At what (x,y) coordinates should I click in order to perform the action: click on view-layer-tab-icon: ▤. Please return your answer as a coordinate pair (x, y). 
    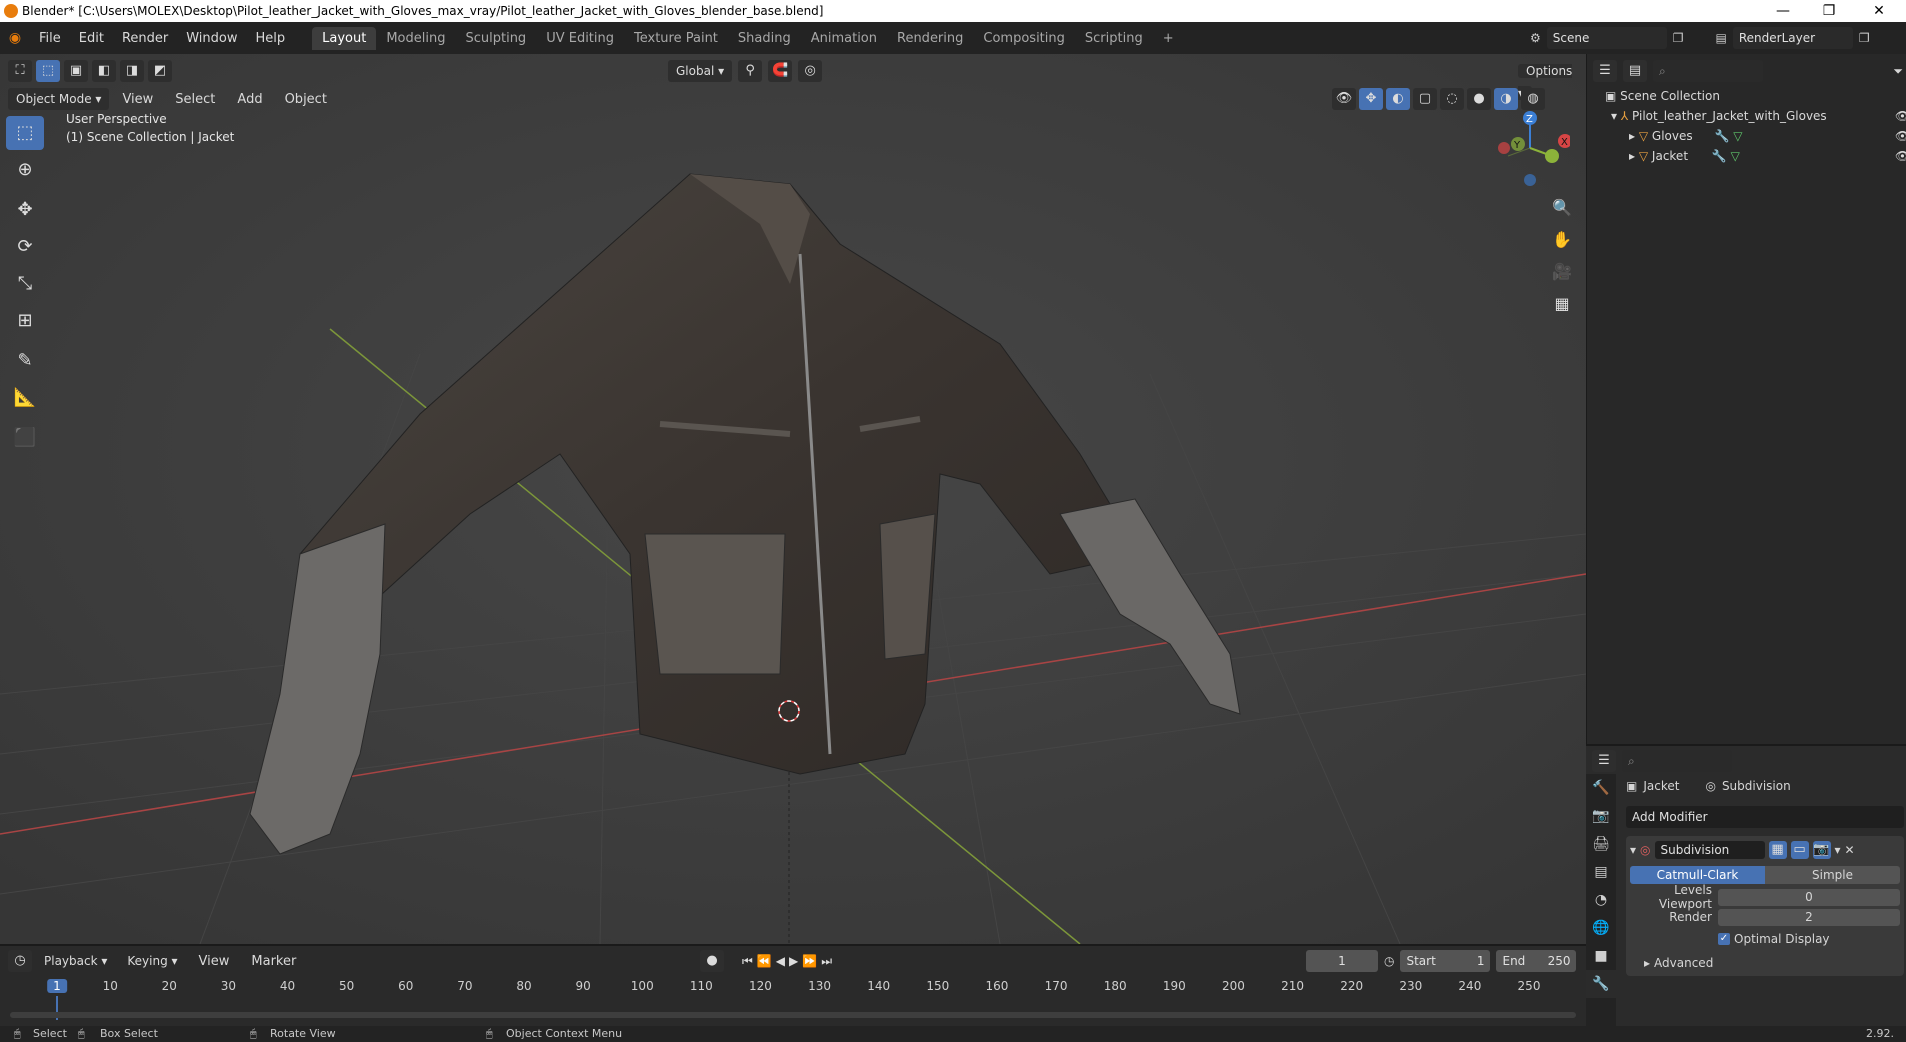
    Looking at the image, I should click on (1601, 872).